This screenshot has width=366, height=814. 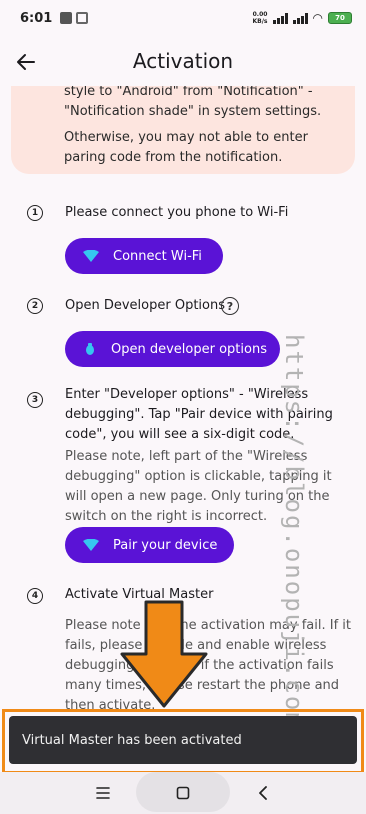 What do you see at coordinates (90, 349) in the screenshot?
I see `bug-icon` at bounding box center [90, 349].